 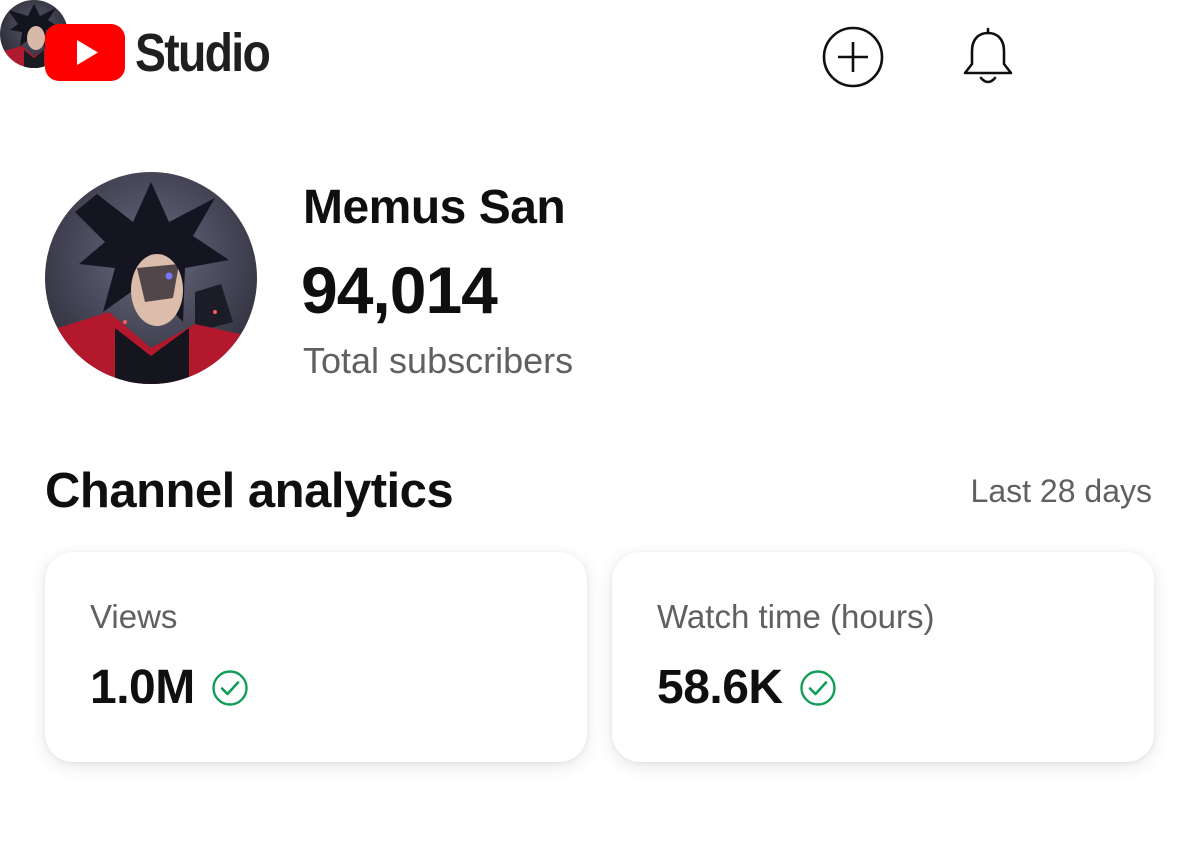 I want to click on watch-time-card: Watch time (hours) 58.6K, so click(x=883, y=657).